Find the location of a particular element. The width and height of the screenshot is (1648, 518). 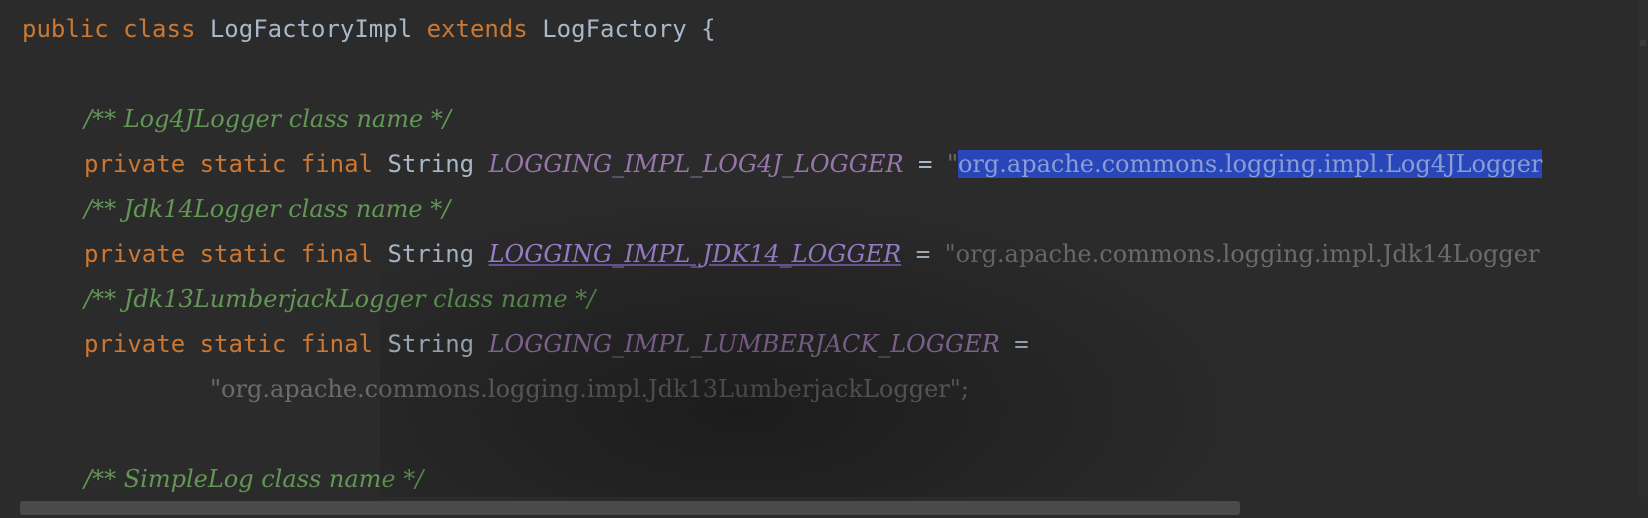

doc-comment-lumberjack: /** Jdk13LumberjackLogger class name */ is located at coordinates (340, 299).